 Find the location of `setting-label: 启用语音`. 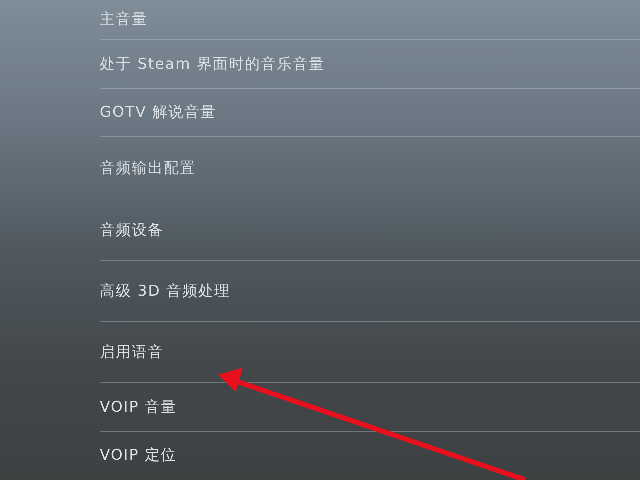

setting-label: 启用语音 is located at coordinates (132, 352).